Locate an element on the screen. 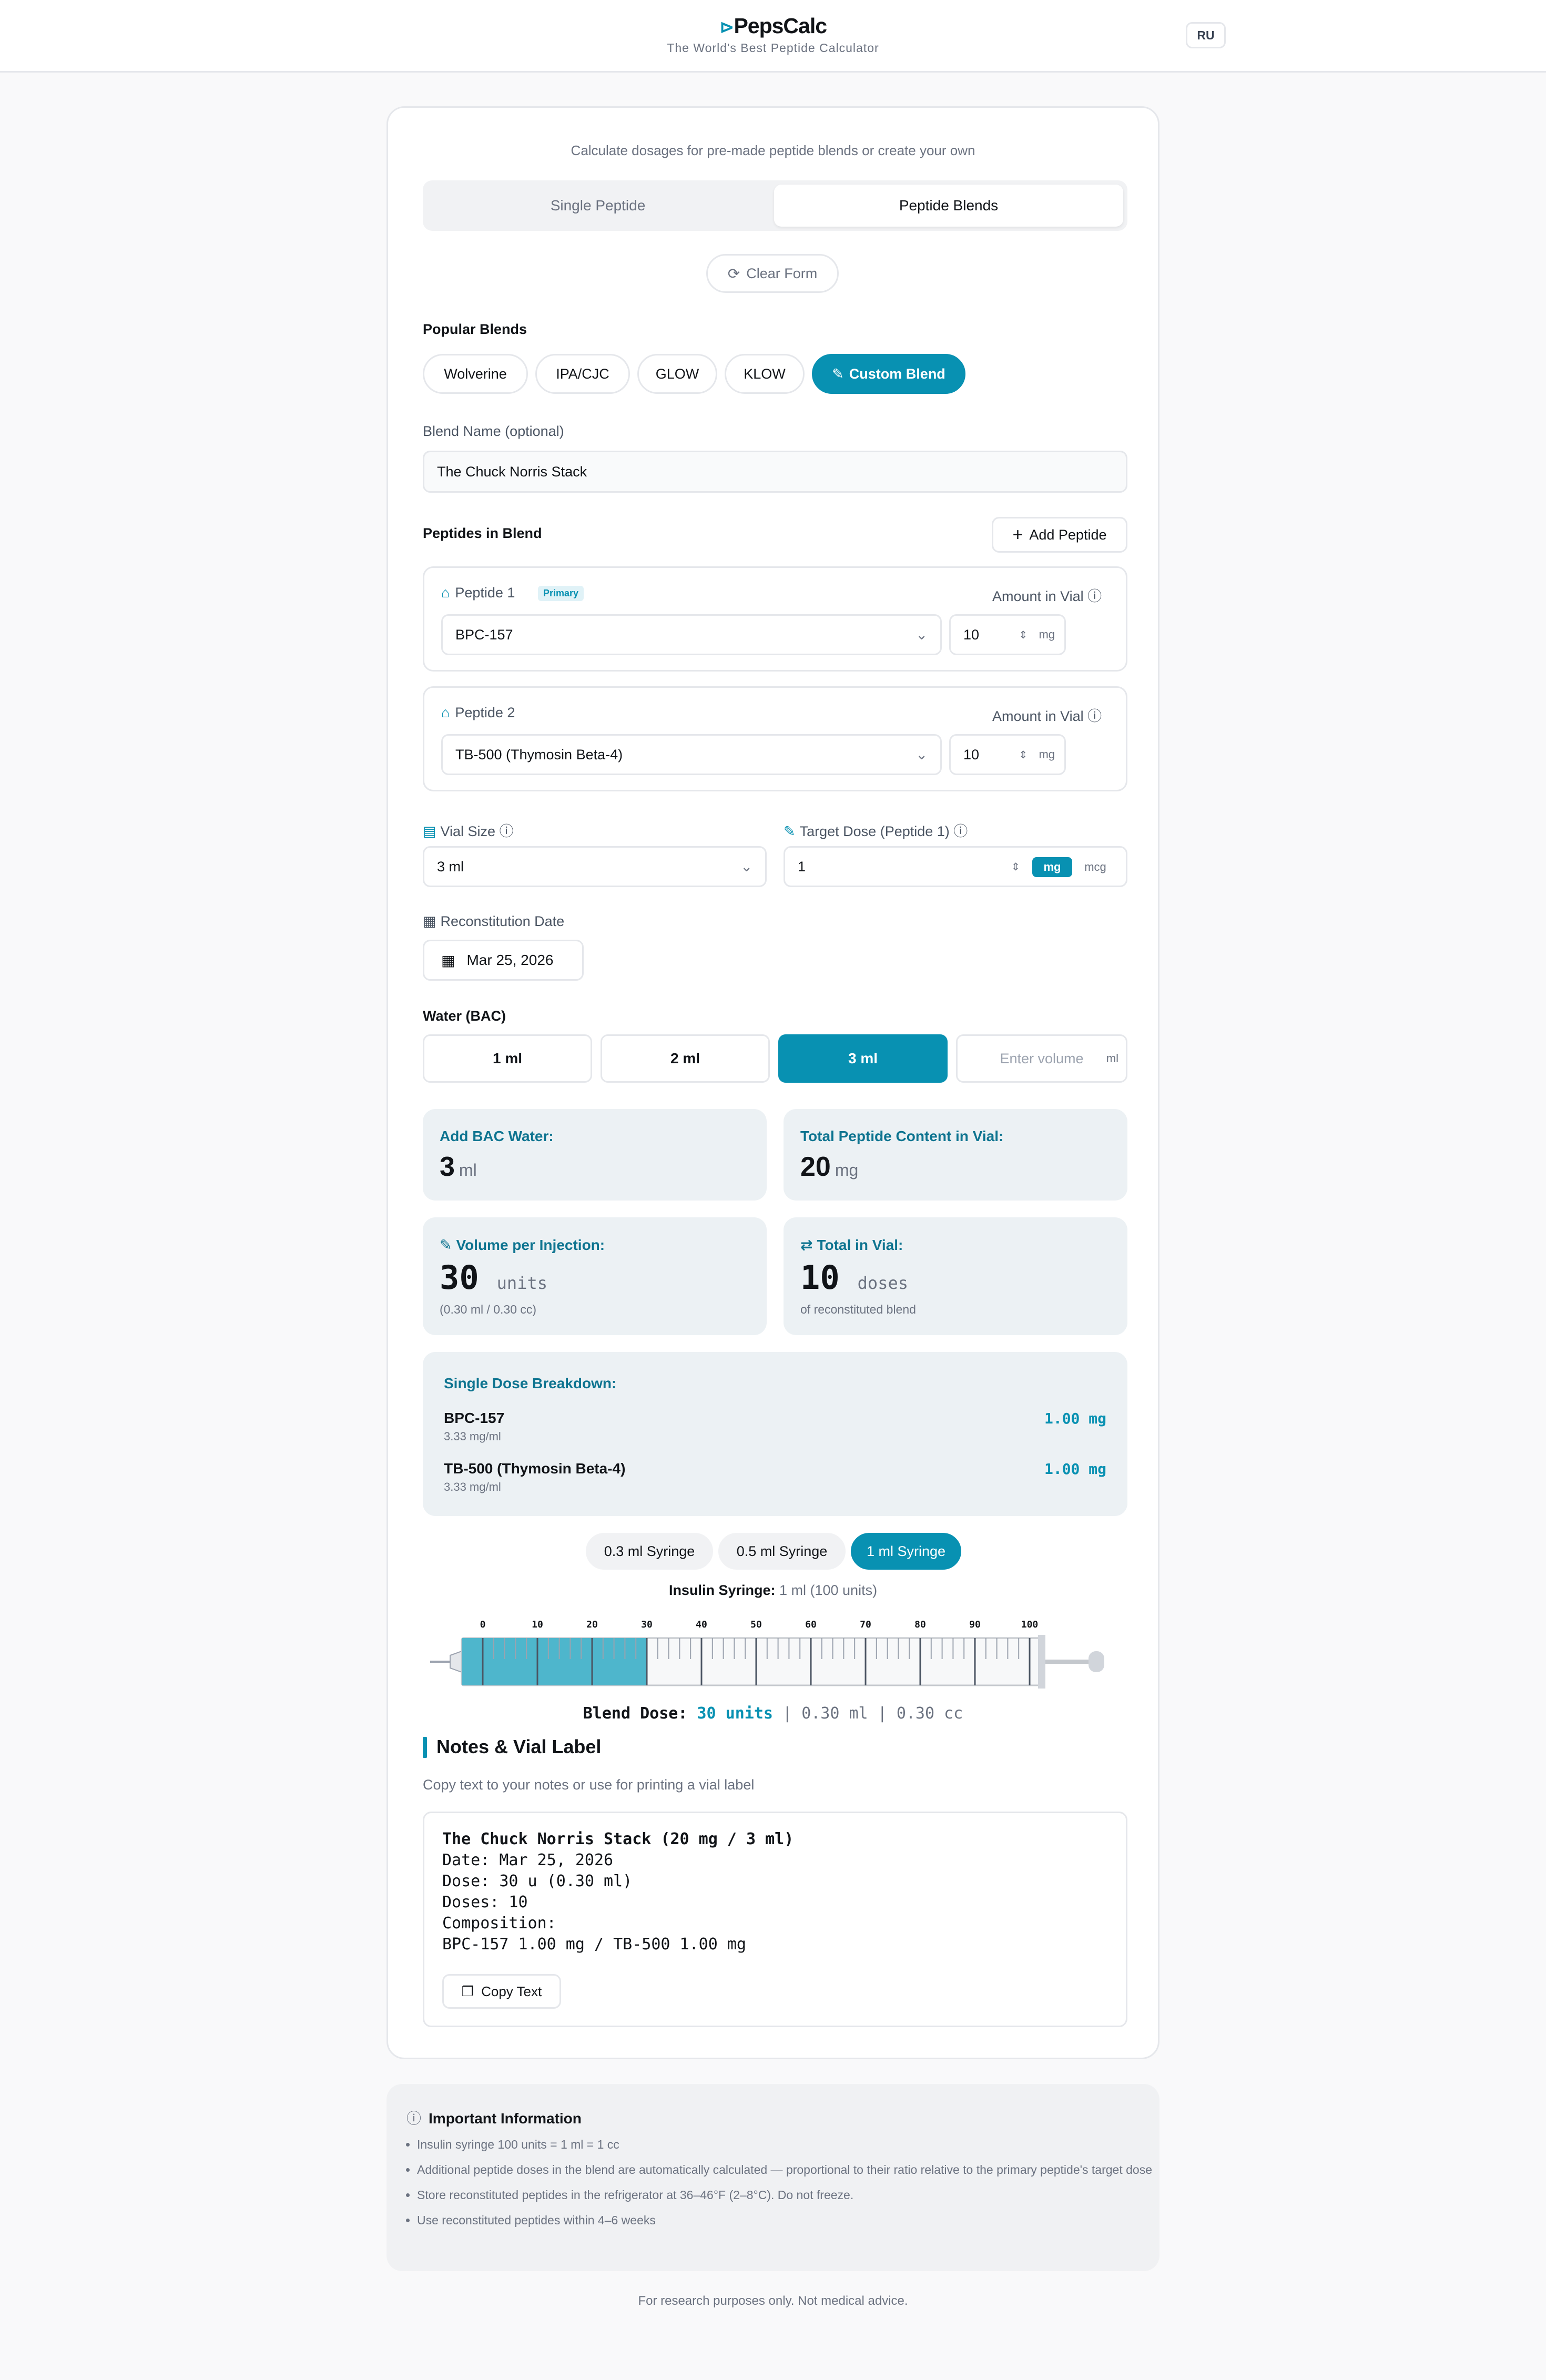 The width and height of the screenshot is (1546, 2380). water-3ml-button: 3 ml is located at coordinates (863, 1058).